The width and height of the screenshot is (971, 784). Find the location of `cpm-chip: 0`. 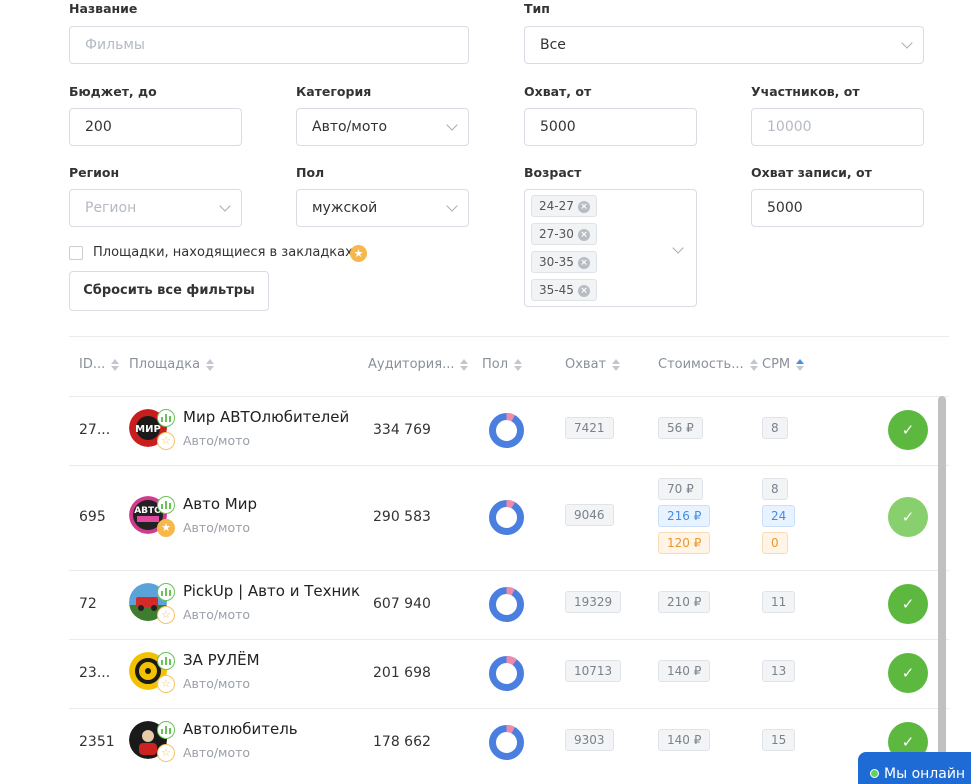

cpm-chip: 0 is located at coordinates (775, 543).